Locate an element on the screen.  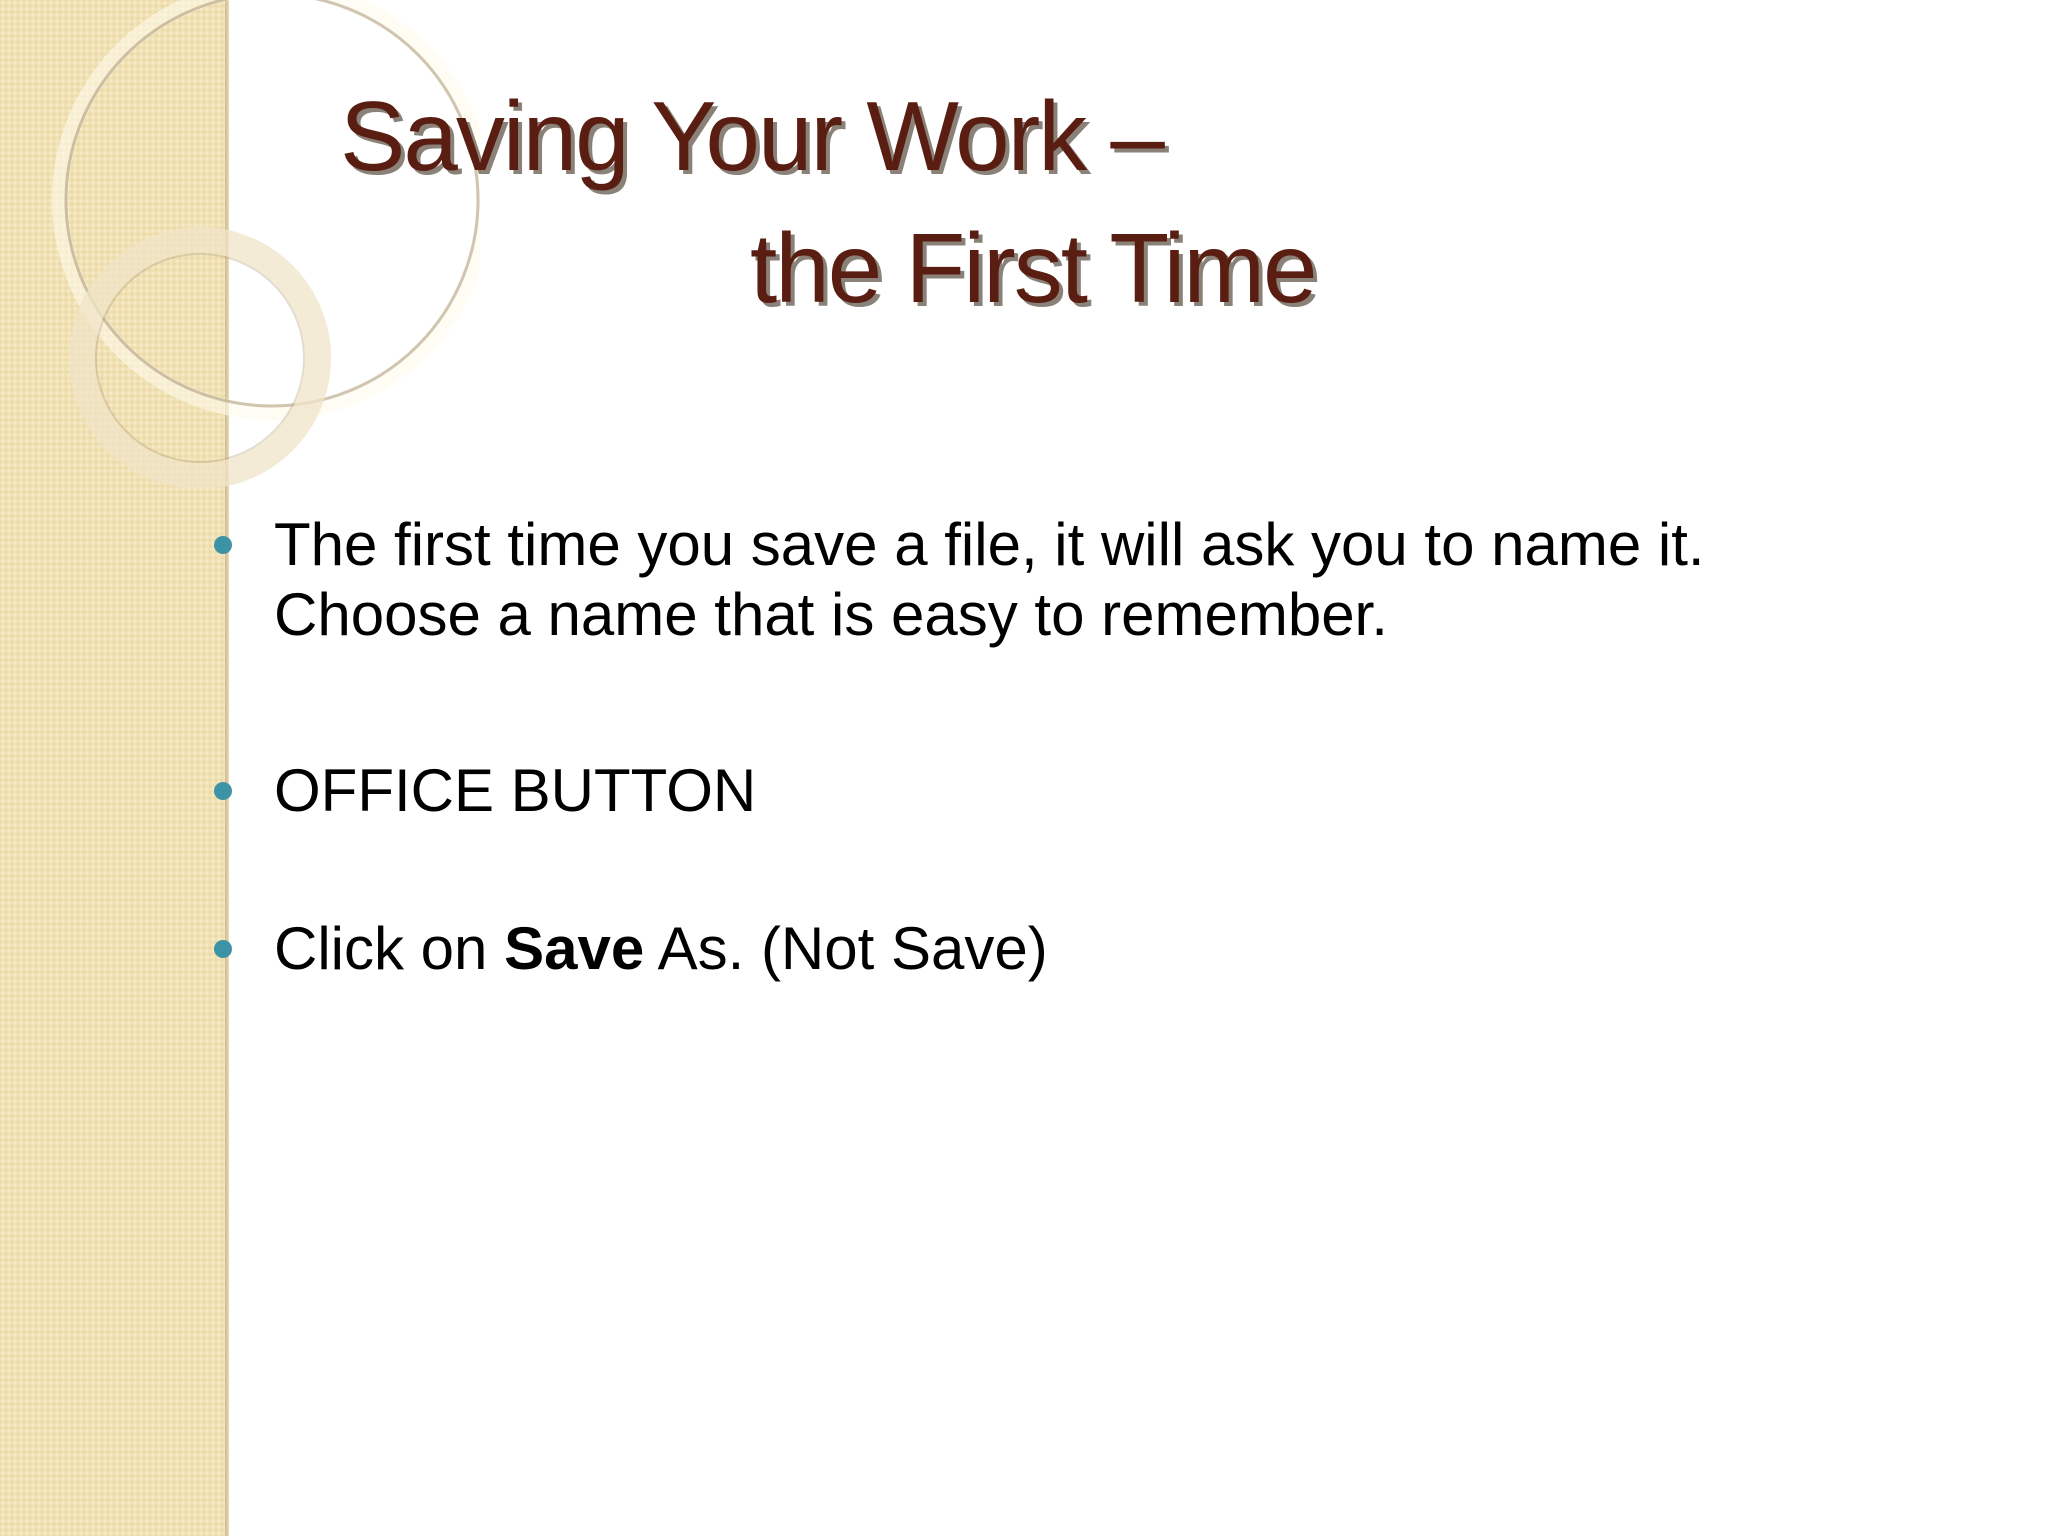
ring-small-icon is located at coordinates (200, 358).